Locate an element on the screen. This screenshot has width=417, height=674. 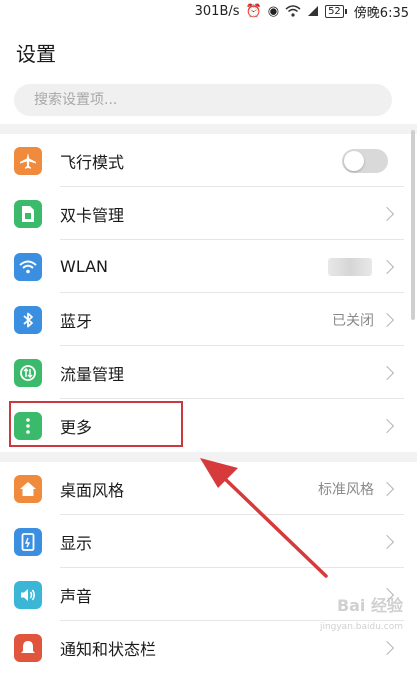
watermark-logo: Bai 经验 is located at coordinates (369, 605).